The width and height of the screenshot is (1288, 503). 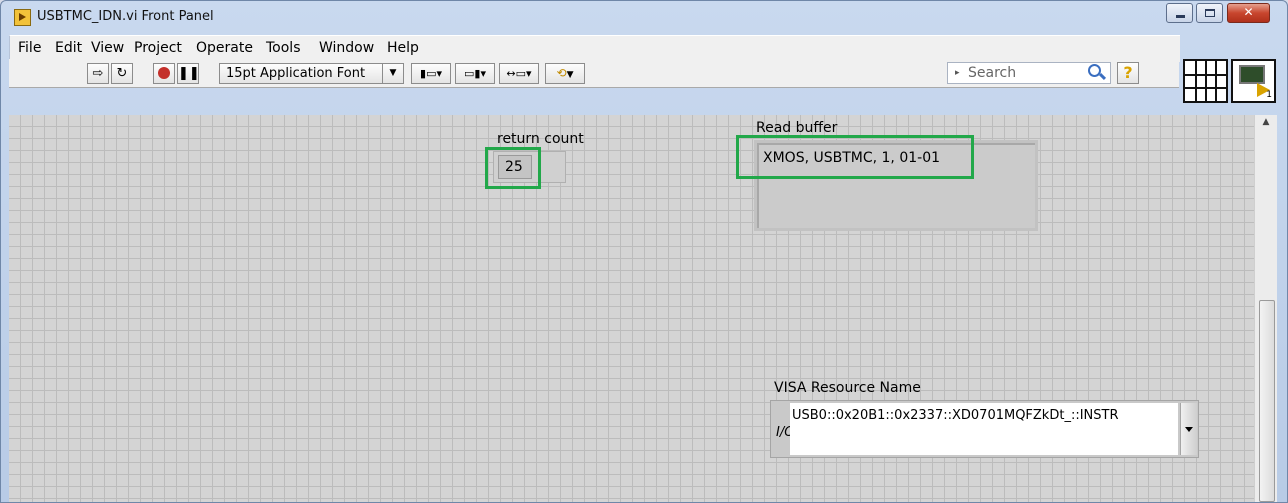 I want to click on context-help-button: ?, so click(x=1128, y=73).